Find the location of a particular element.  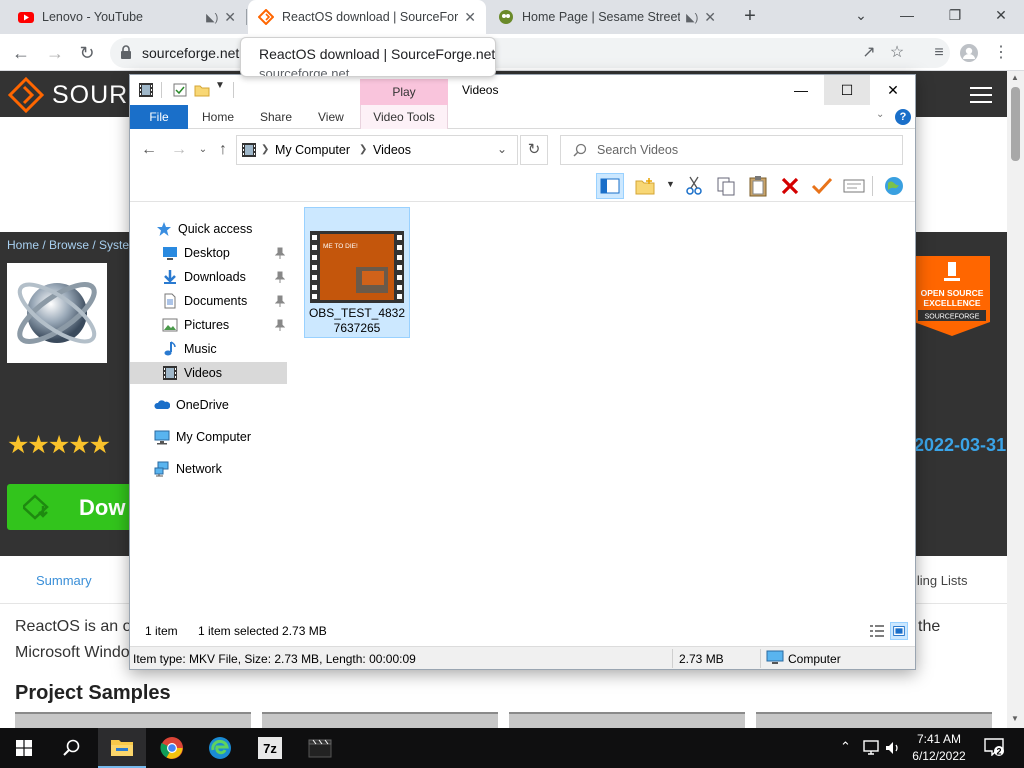

explorer-address-bar: ❯ My Computer ❯ Videos ⌄ is located at coordinates (377, 150).